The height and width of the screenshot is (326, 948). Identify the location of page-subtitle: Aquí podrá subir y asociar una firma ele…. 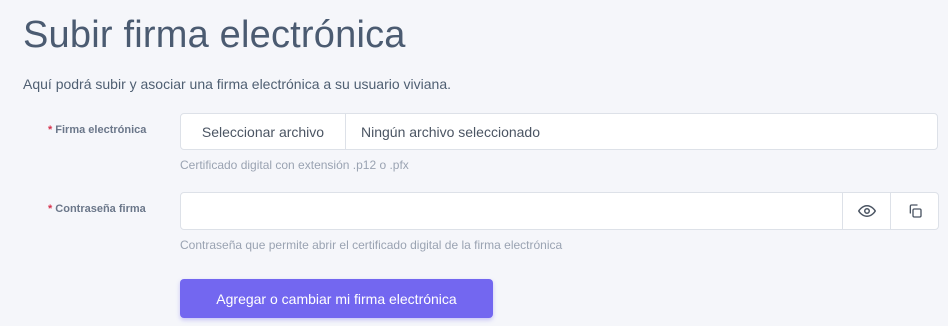
(237, 84).